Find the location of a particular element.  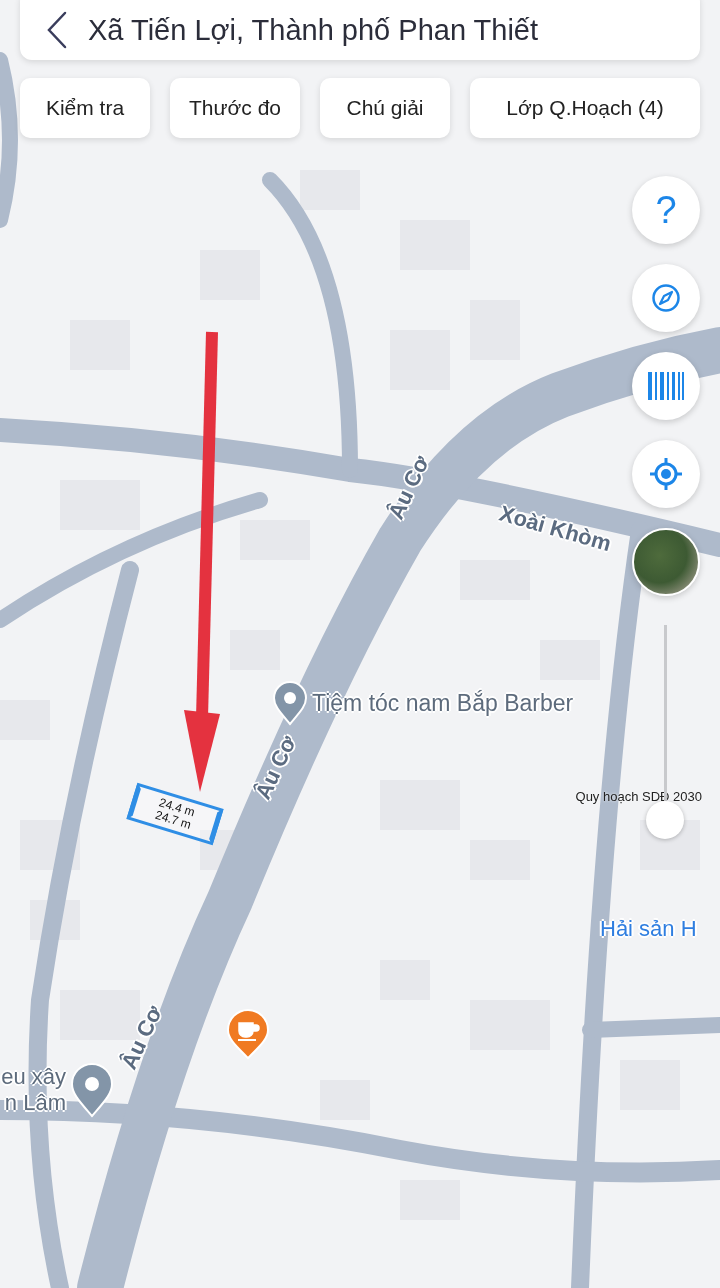

slider-thumb is located at coordinates (665, 820).